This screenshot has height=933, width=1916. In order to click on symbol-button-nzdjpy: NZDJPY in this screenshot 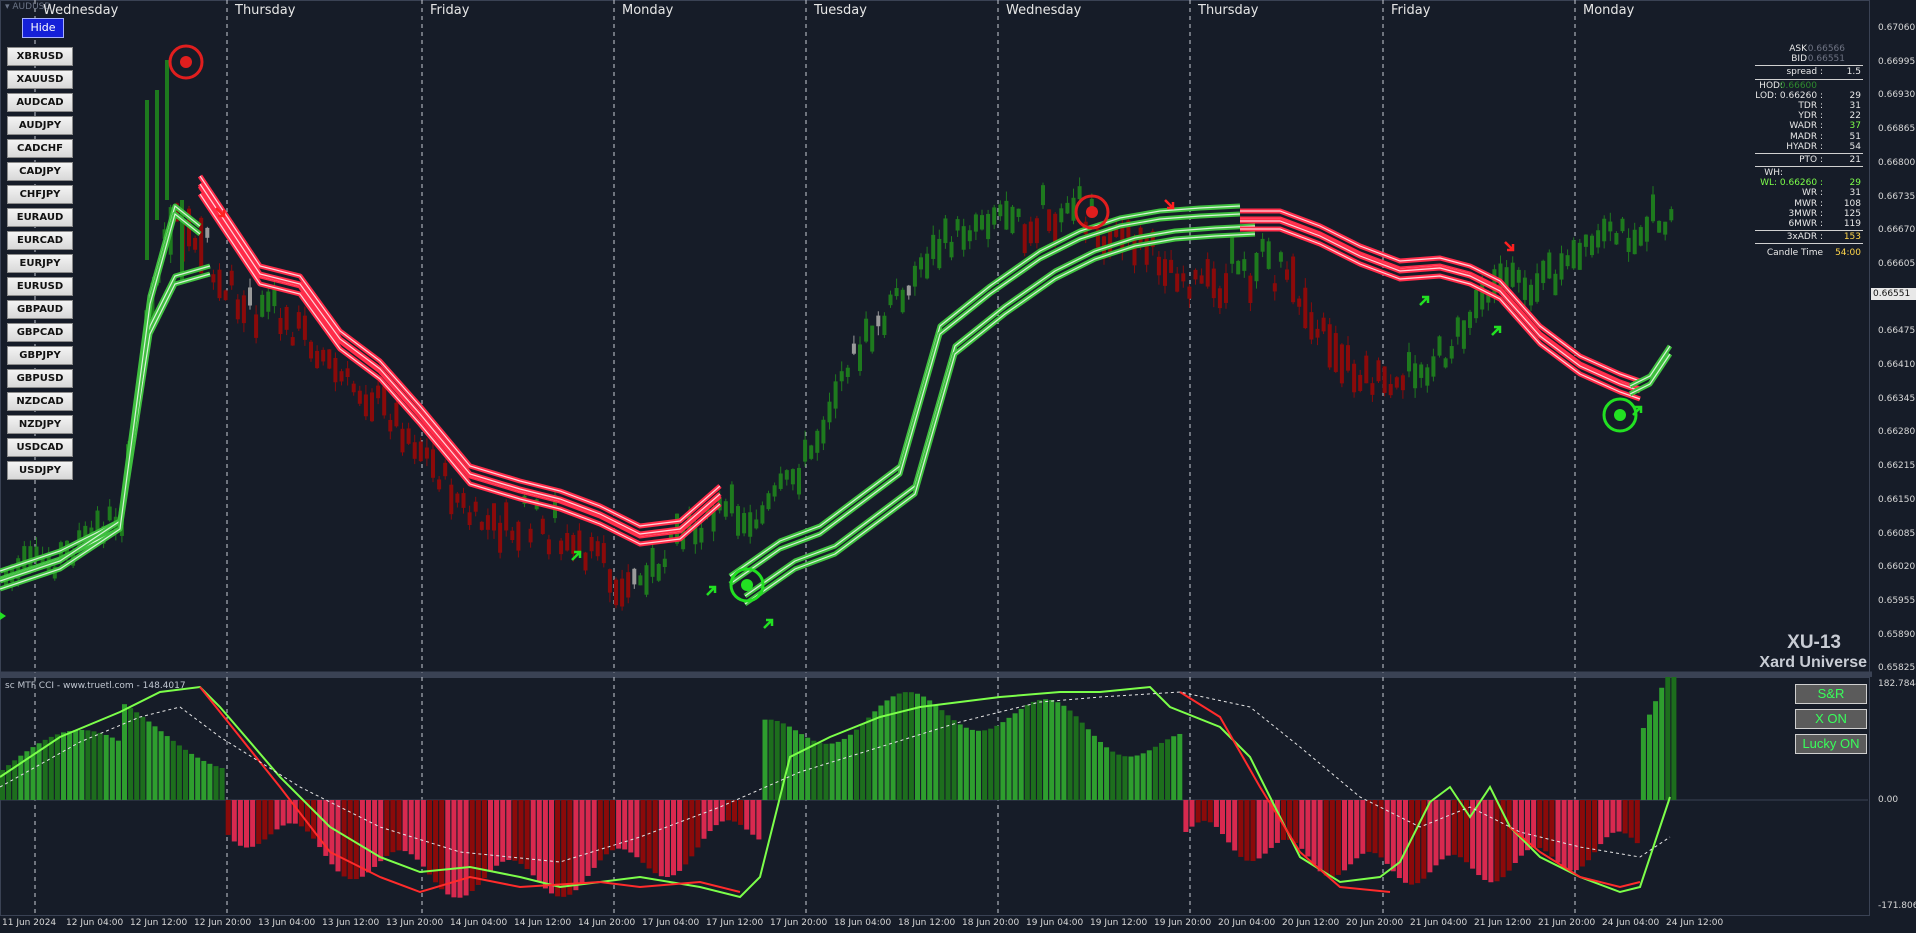, I will do `click(40, 424)`.